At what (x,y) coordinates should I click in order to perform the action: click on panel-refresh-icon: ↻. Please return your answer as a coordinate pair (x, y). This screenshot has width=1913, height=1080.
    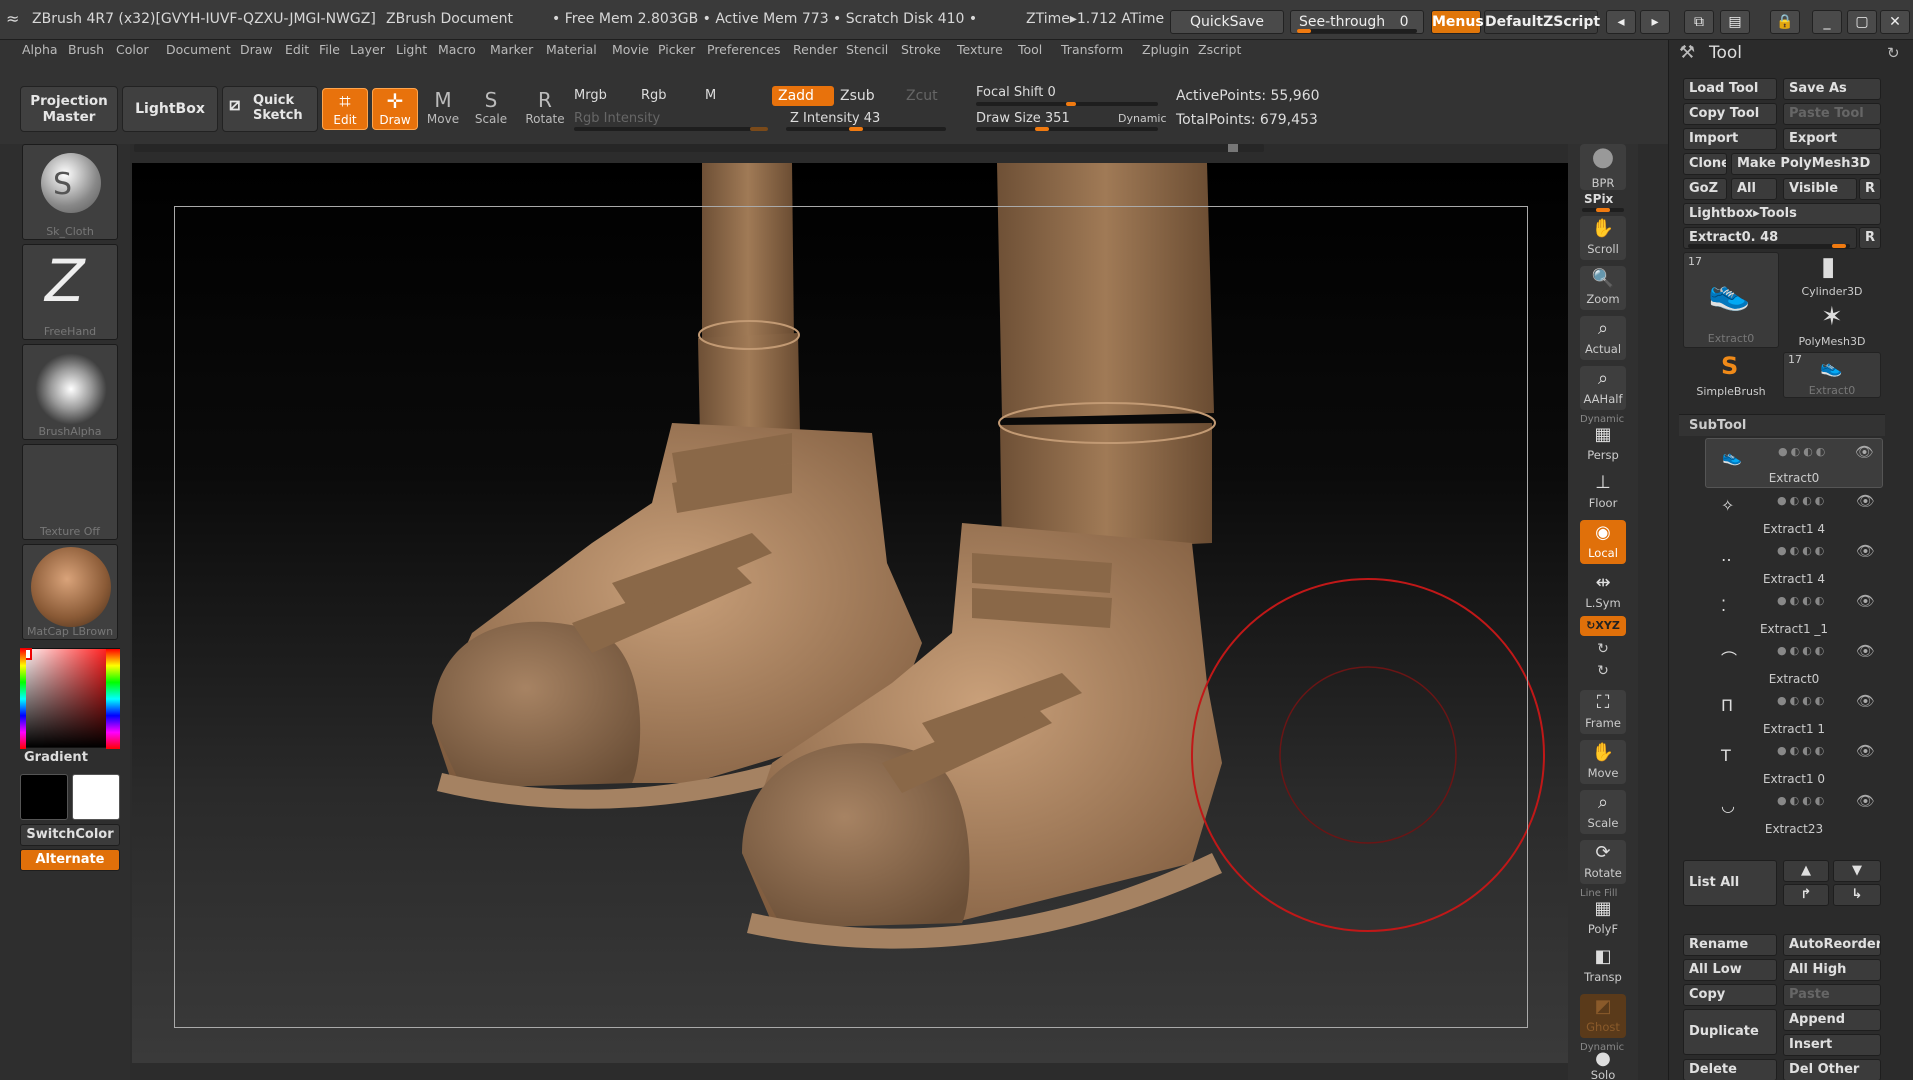
    Looking at the image, I should click on (1893, 53).